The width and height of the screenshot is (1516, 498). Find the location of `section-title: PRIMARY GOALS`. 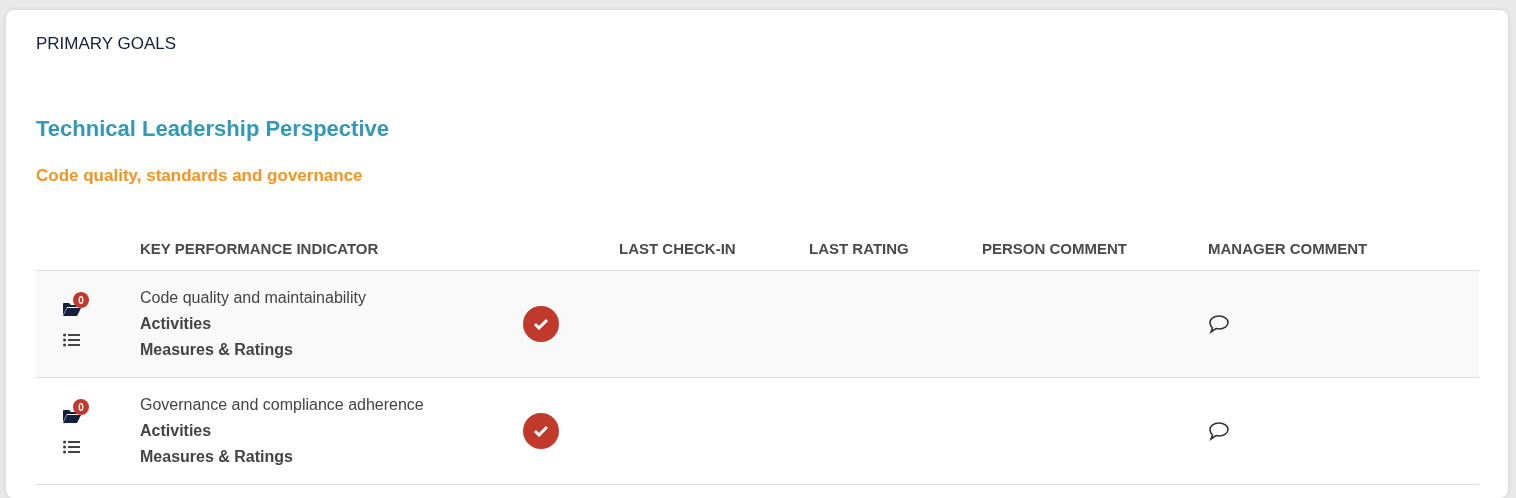

section-title: PRIMARY GOALS is located at coordinates (106, 44).